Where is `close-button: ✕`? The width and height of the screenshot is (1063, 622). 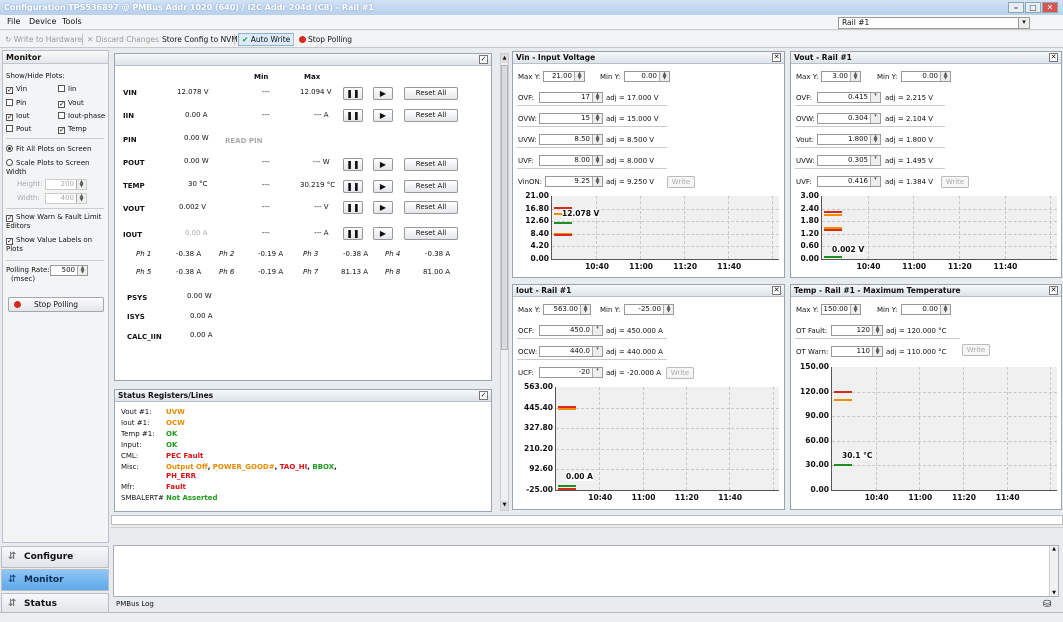
close-button: ✕ is located at coordinates (1050, 7).